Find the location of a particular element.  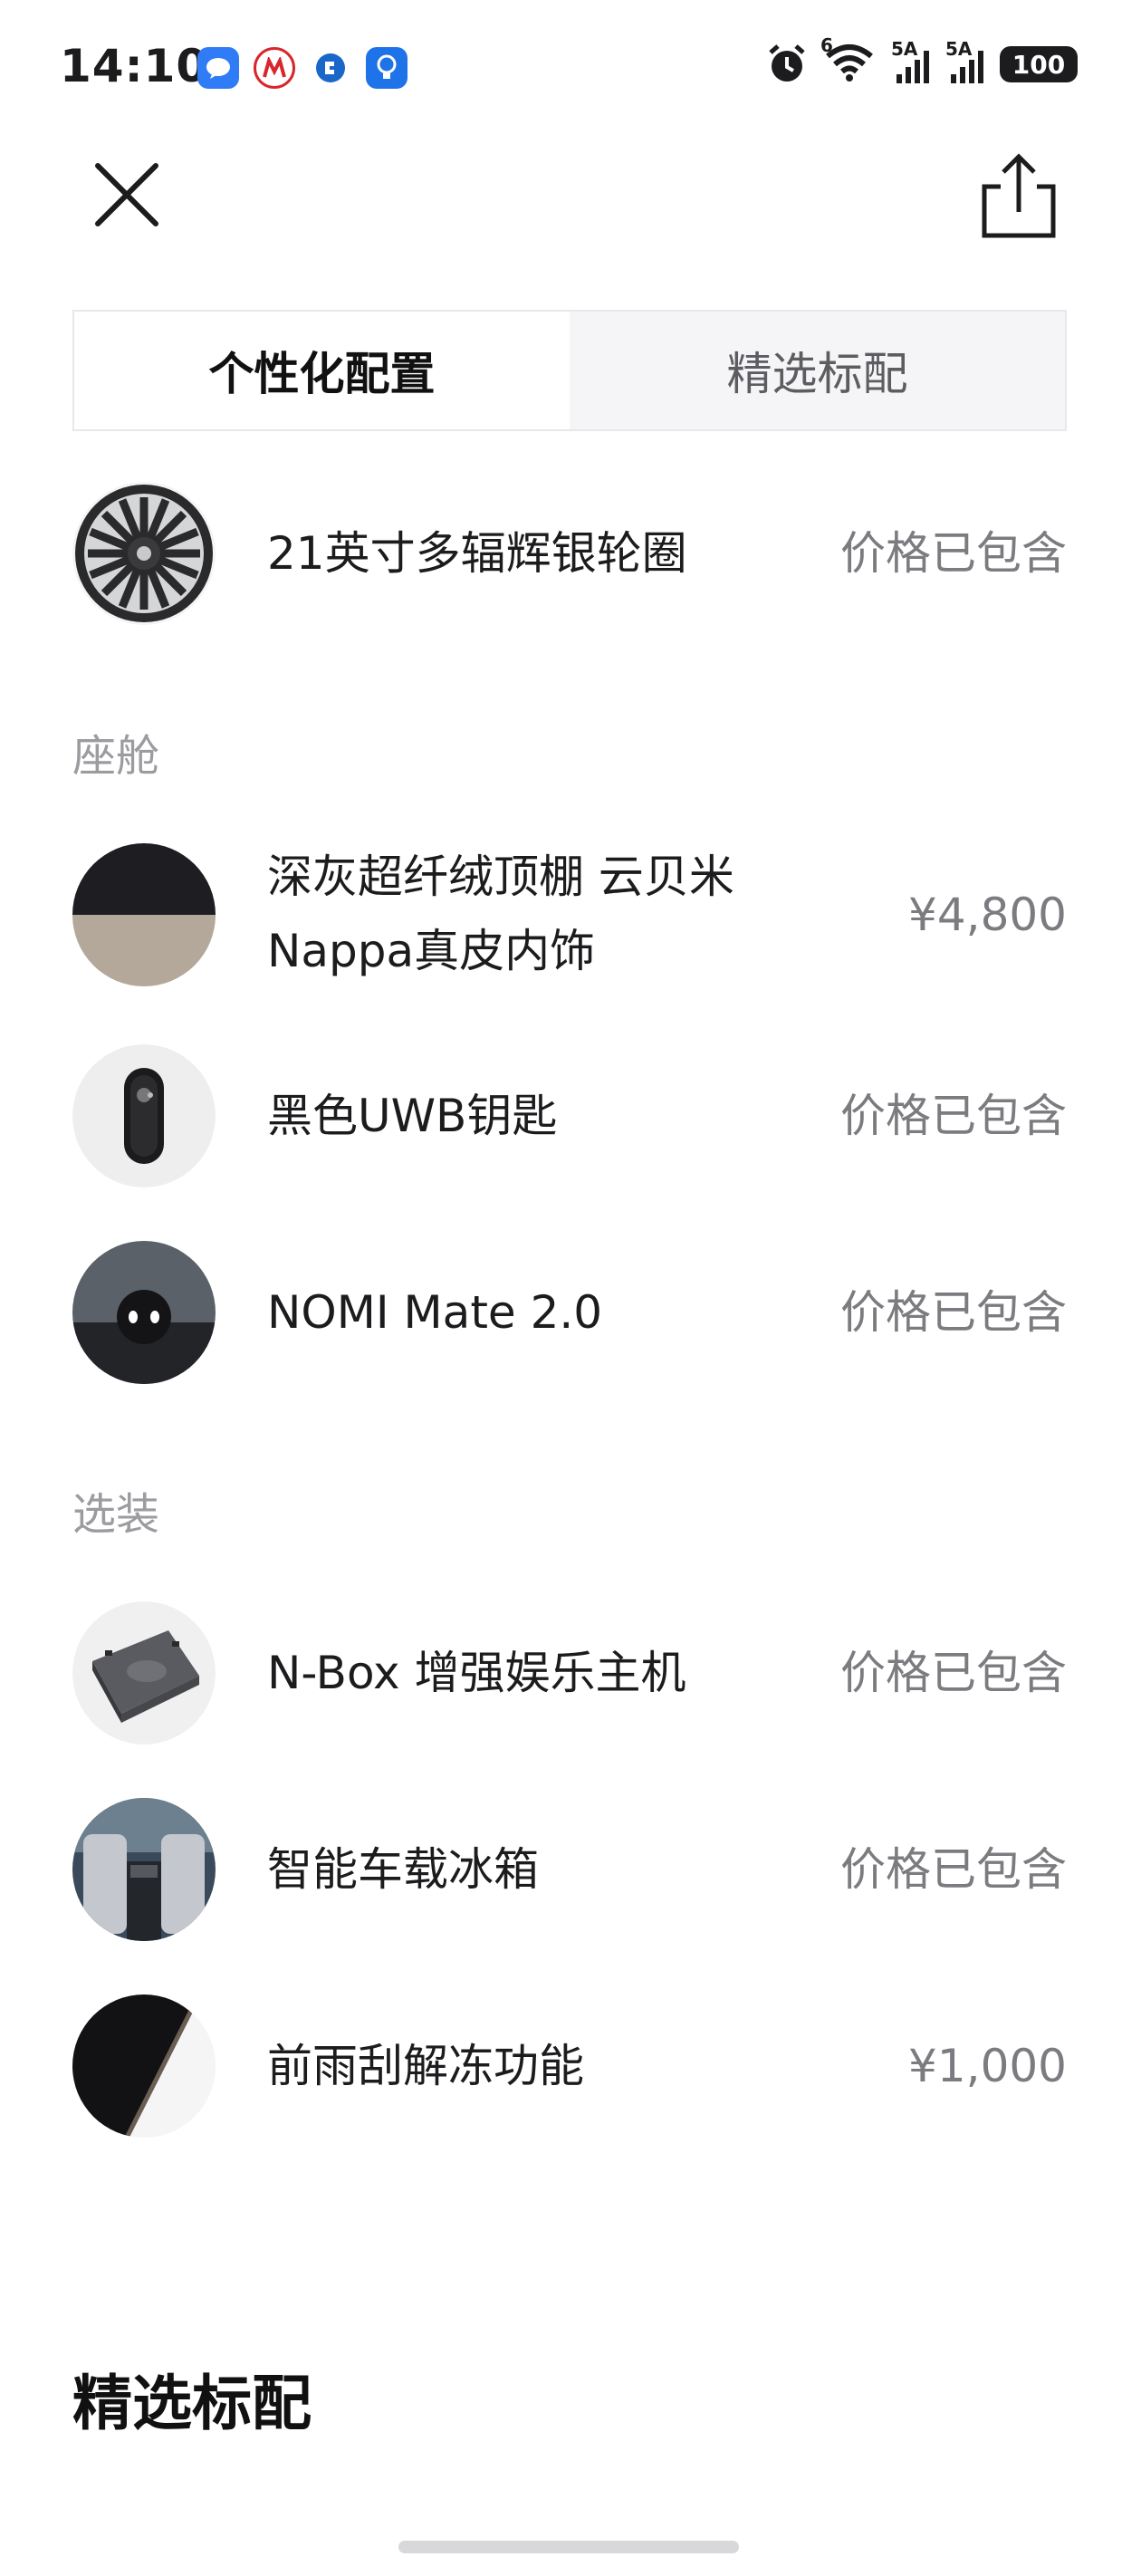

list-item-wheel: 21英寸多辐辉银轮圈 价格已包含 is located at coordinates (569, 553).